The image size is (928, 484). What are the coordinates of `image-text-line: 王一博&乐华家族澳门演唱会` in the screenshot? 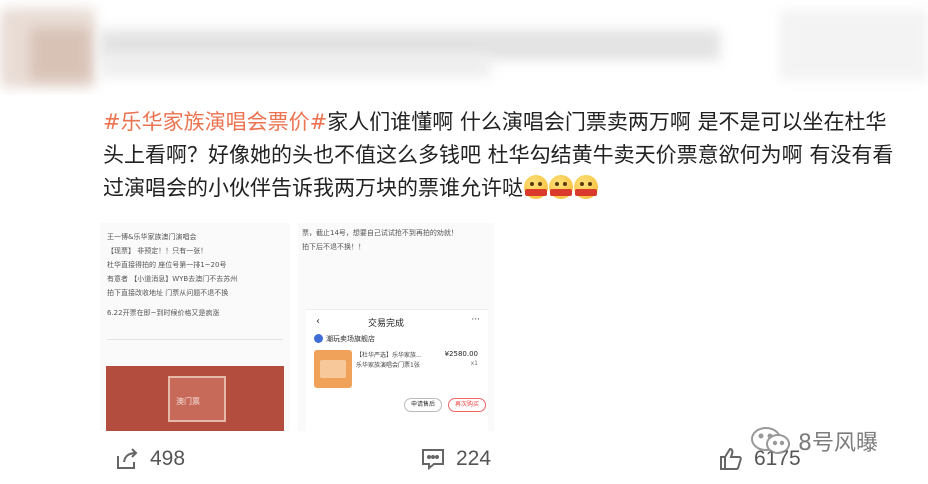 It's located at (152, 237).